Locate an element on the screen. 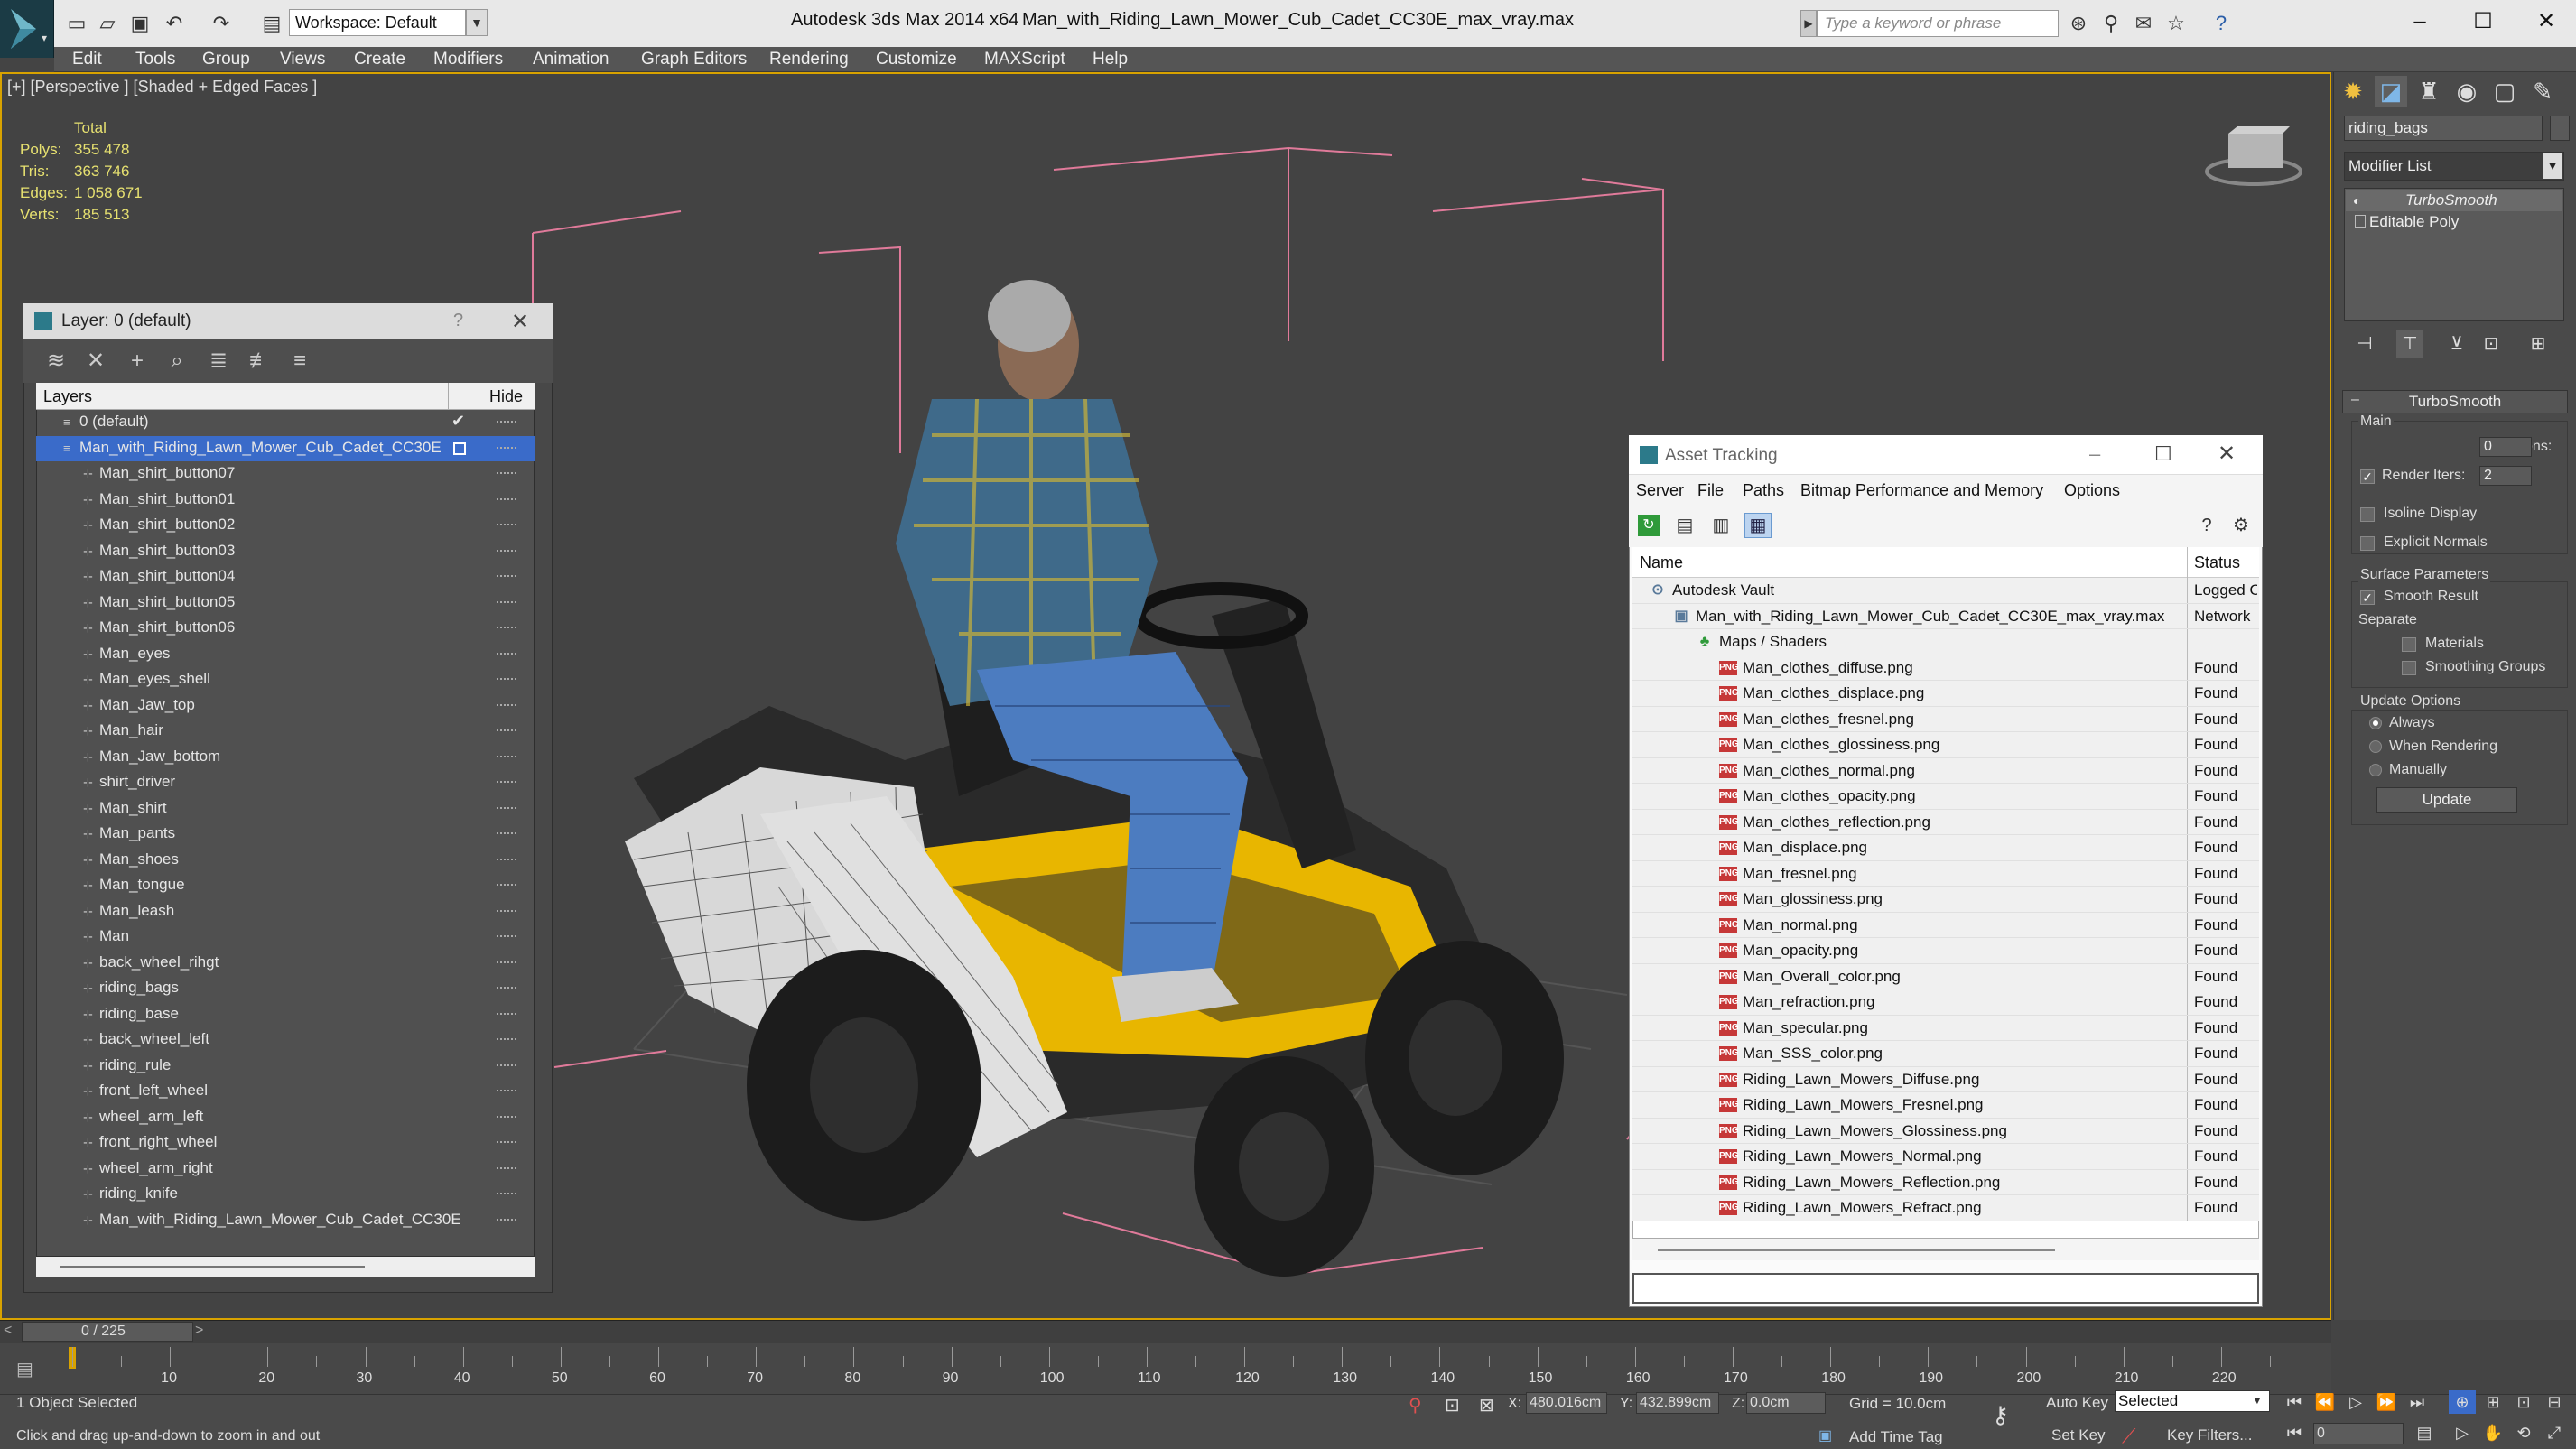 The image size is (2576, 1449). layer-row: ⊹ shirt_driver is located at coordinates (285, 783).